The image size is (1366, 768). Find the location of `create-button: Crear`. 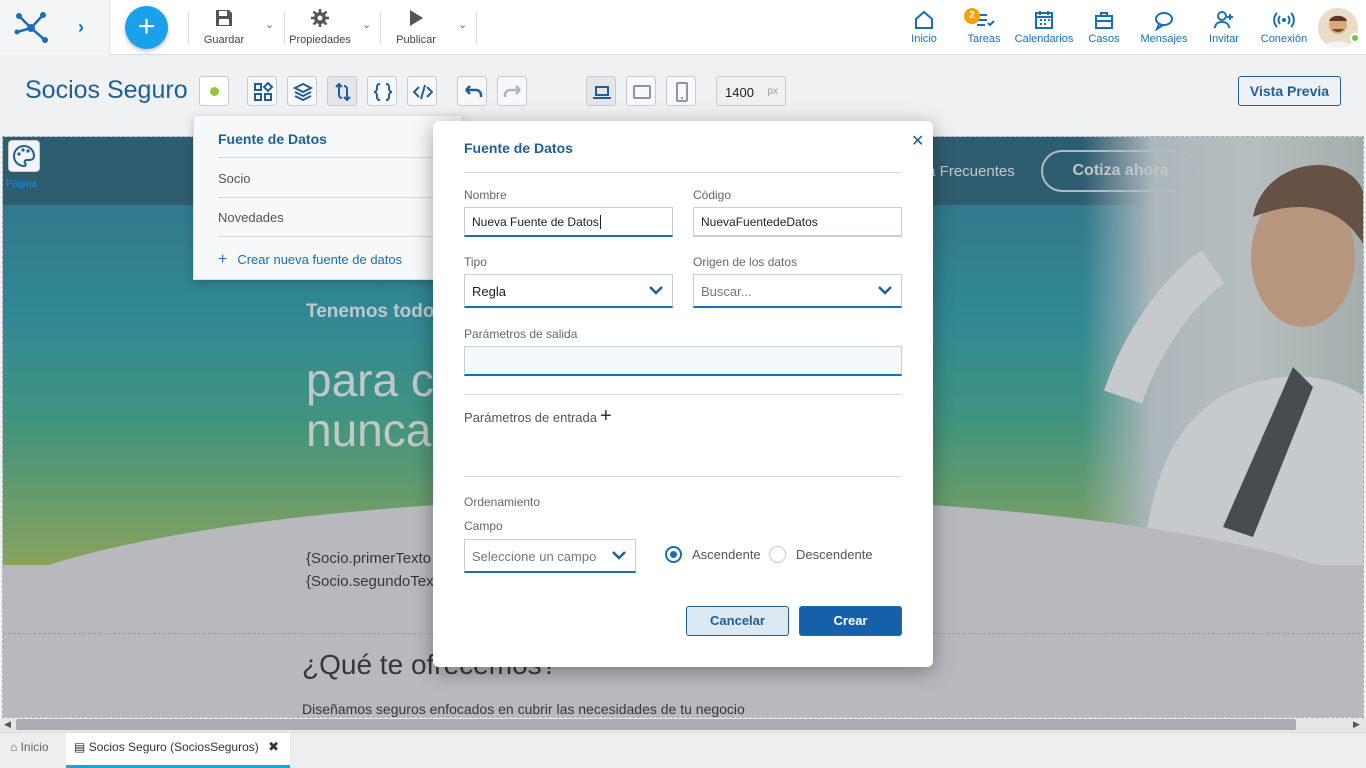

create-button: Crear is located at coordinates (850, 621).